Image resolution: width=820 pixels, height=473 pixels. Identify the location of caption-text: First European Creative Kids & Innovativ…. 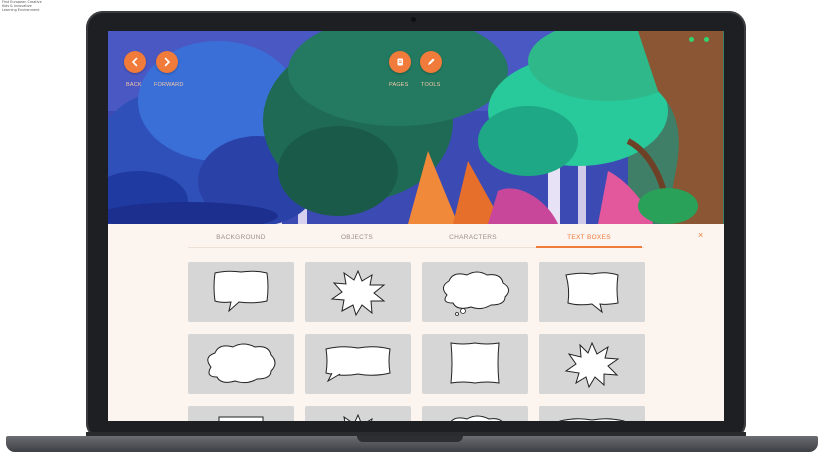
(22, 6).